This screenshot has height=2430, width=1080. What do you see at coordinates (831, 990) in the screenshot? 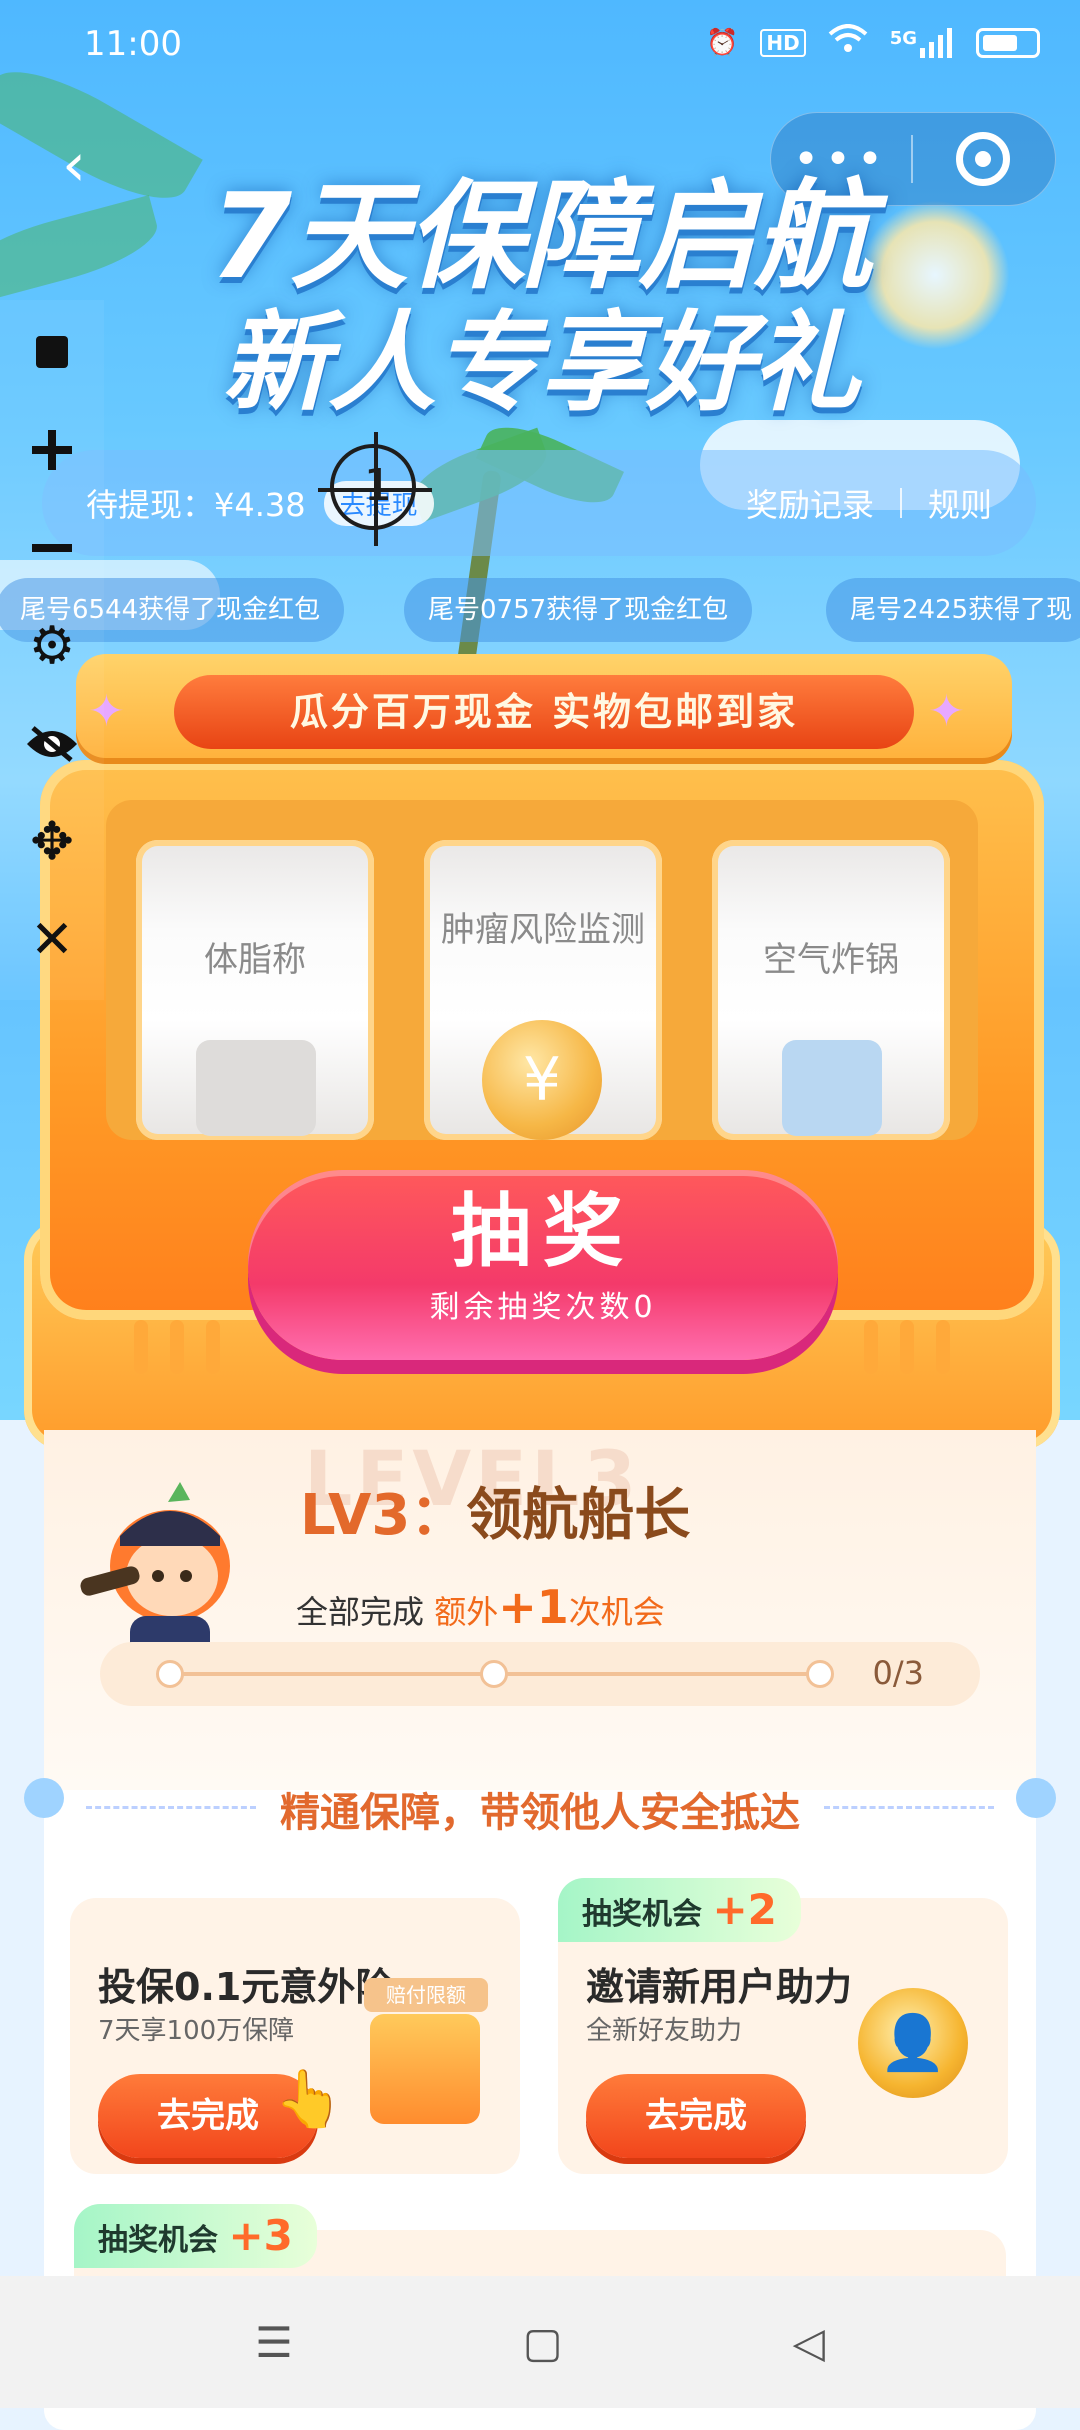
I see `reel-3: 空气炸锅` at bounding box center [831, 990].